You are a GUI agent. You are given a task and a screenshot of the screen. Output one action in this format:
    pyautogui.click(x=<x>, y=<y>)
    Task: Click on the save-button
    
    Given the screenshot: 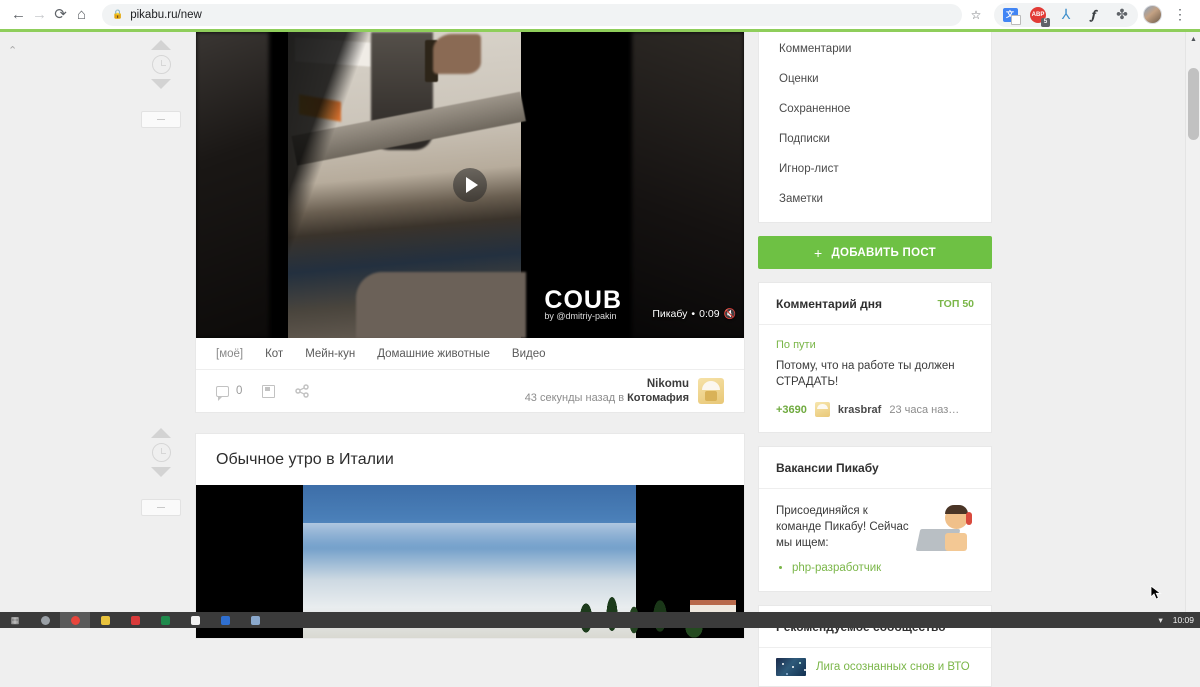 What is the action you would take?
    pyautogui.click(x=268, y=391)
    